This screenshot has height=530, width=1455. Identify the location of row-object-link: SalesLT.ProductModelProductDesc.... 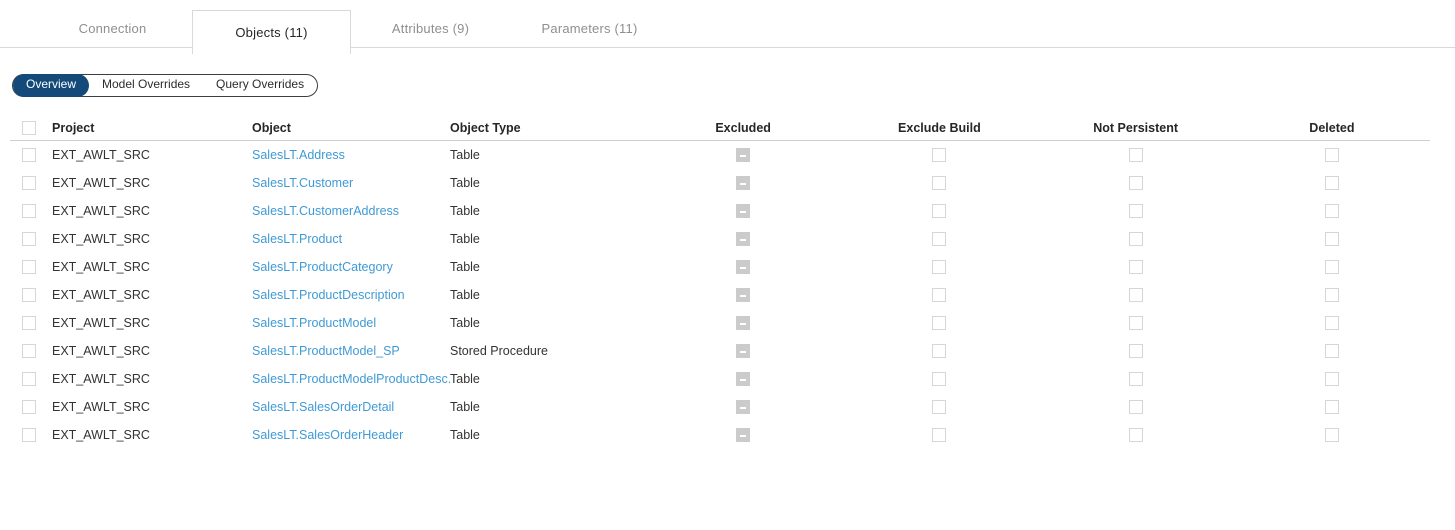
(351, 379).